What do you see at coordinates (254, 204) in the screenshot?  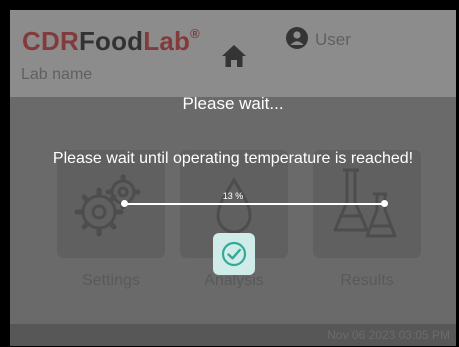 I see `progress-bar` at bounding box center [254, 204].